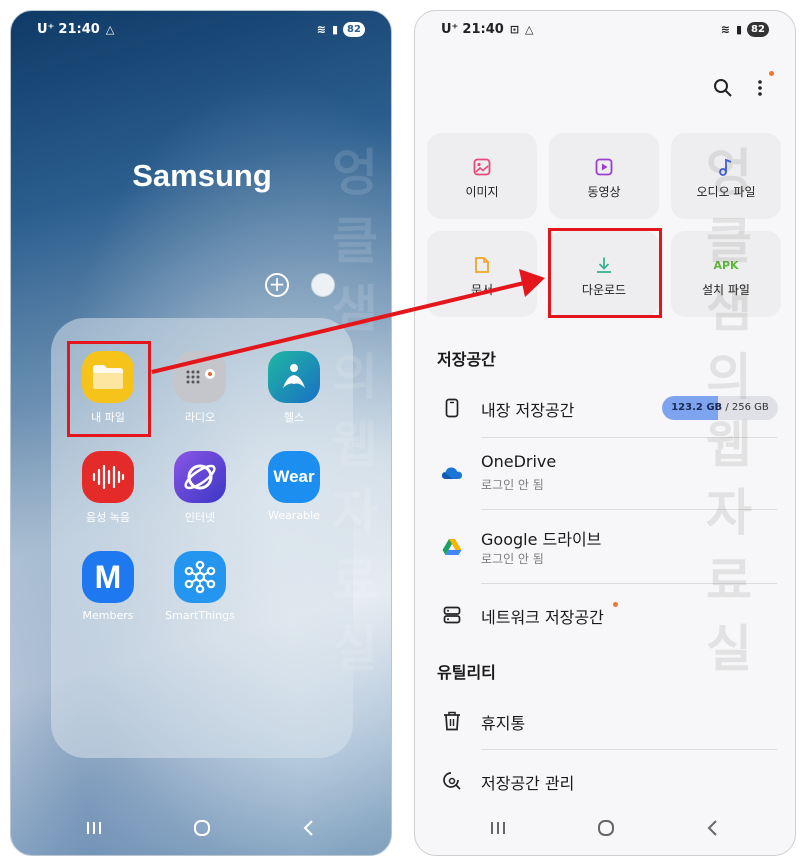 This screenshot has width=806, height=866. What do you see at coordinates (348, 321) in the screenshot?
I see `annotation-arrow` at bounding box center [348, 321].